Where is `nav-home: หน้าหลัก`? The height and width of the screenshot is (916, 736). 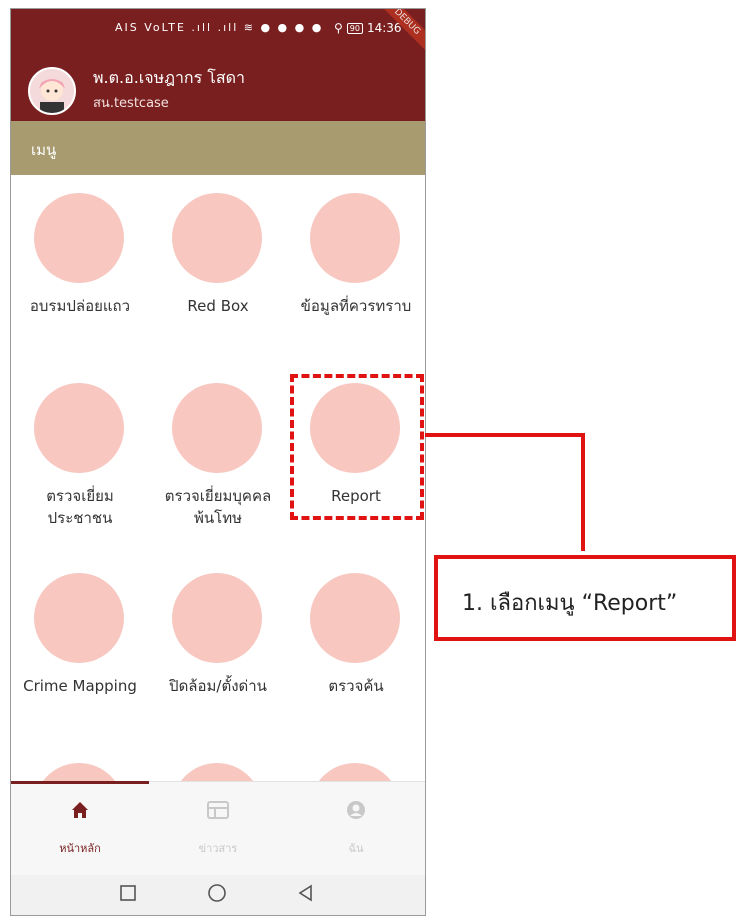
nav-home: หน้าหลัก is located at coordinates (80, 828).